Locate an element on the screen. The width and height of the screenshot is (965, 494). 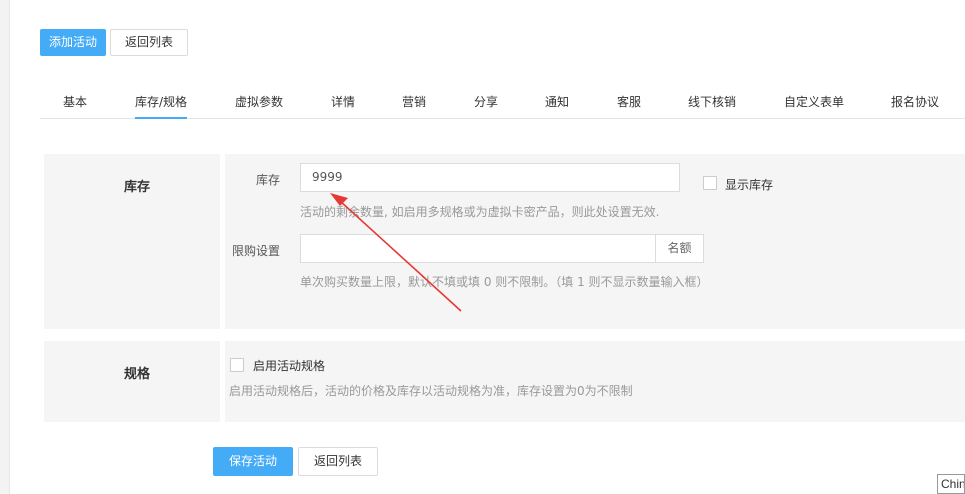
tab-customer-service: 客服 is located at coordinates (629, 102).